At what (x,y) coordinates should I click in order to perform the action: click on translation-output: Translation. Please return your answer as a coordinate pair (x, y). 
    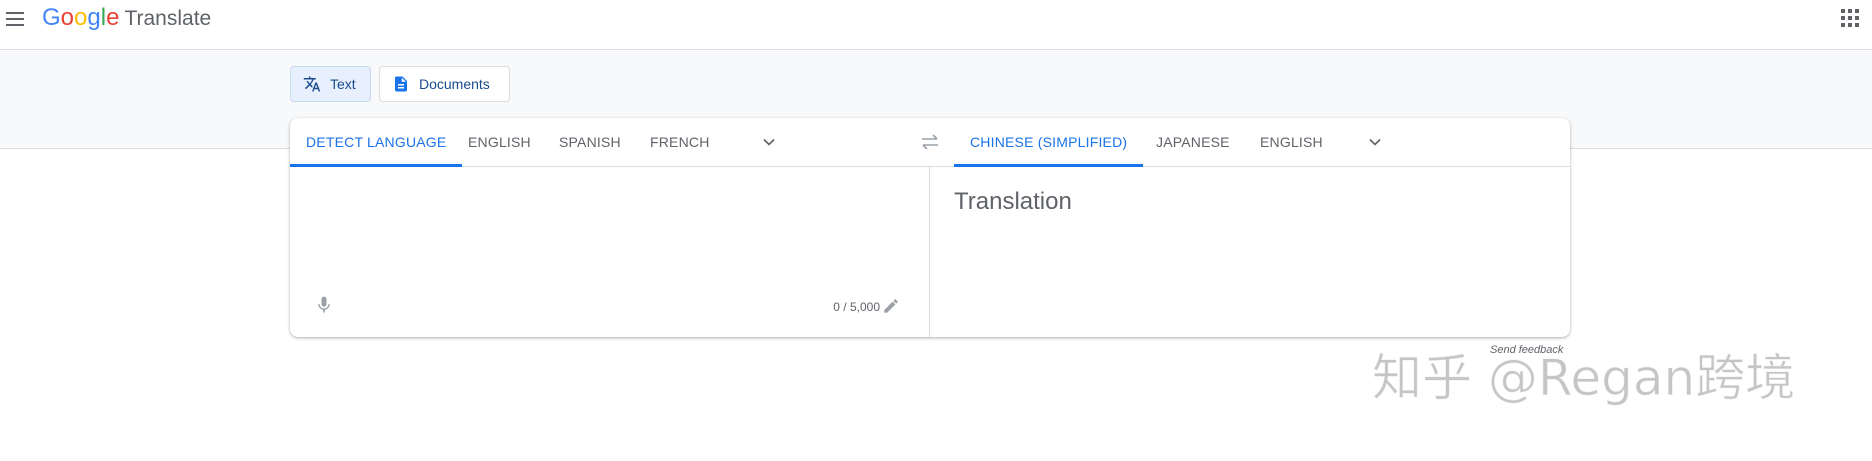
    Looking at the image, I should click on (1013, 201).